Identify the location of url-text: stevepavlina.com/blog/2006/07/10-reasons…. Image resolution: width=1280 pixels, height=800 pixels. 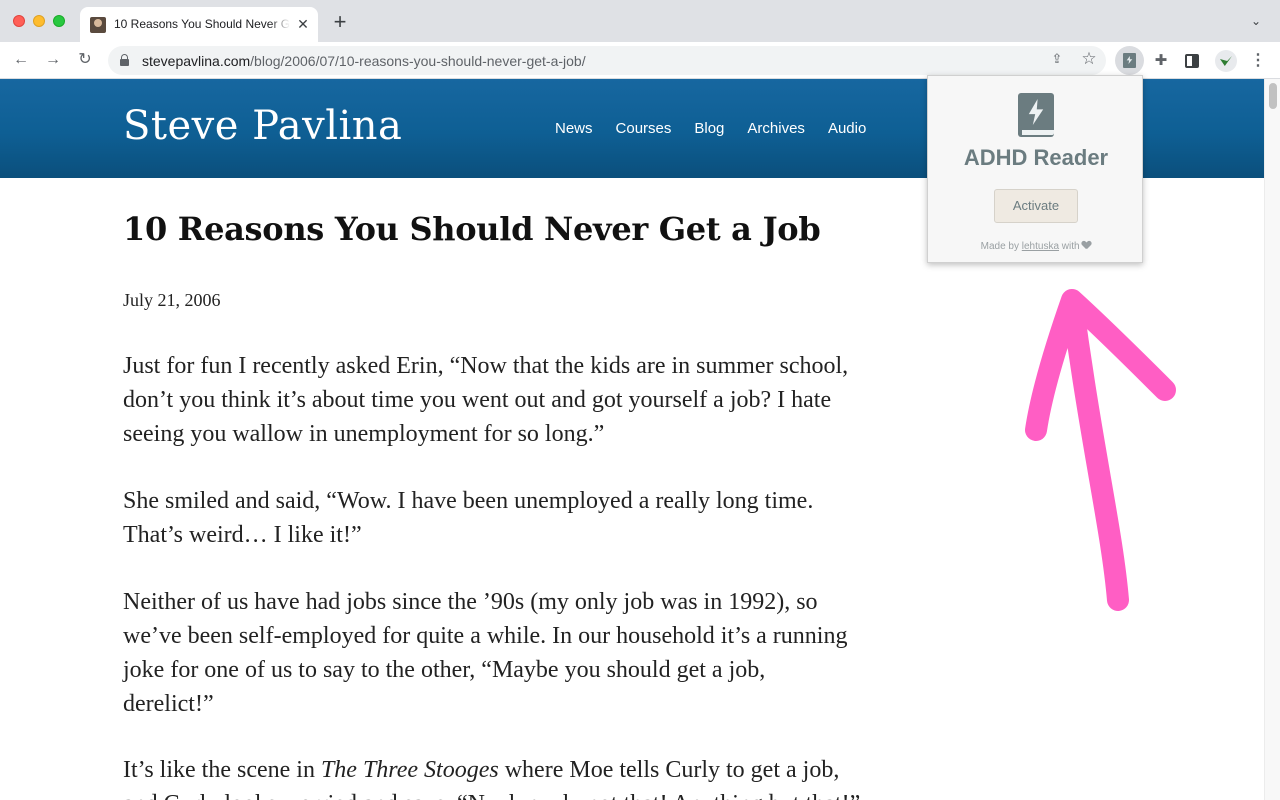
(364, 61).